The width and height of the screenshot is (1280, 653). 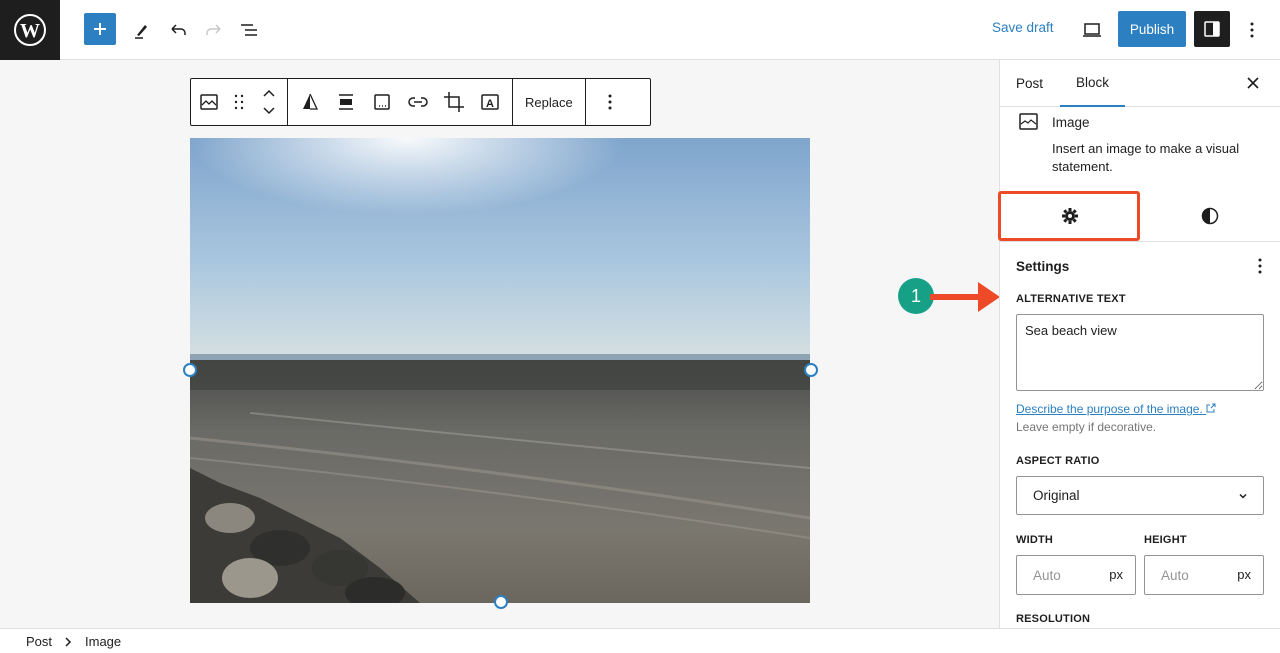 I want to click on styles-contrast-icon, so click(x=1210, y=216).